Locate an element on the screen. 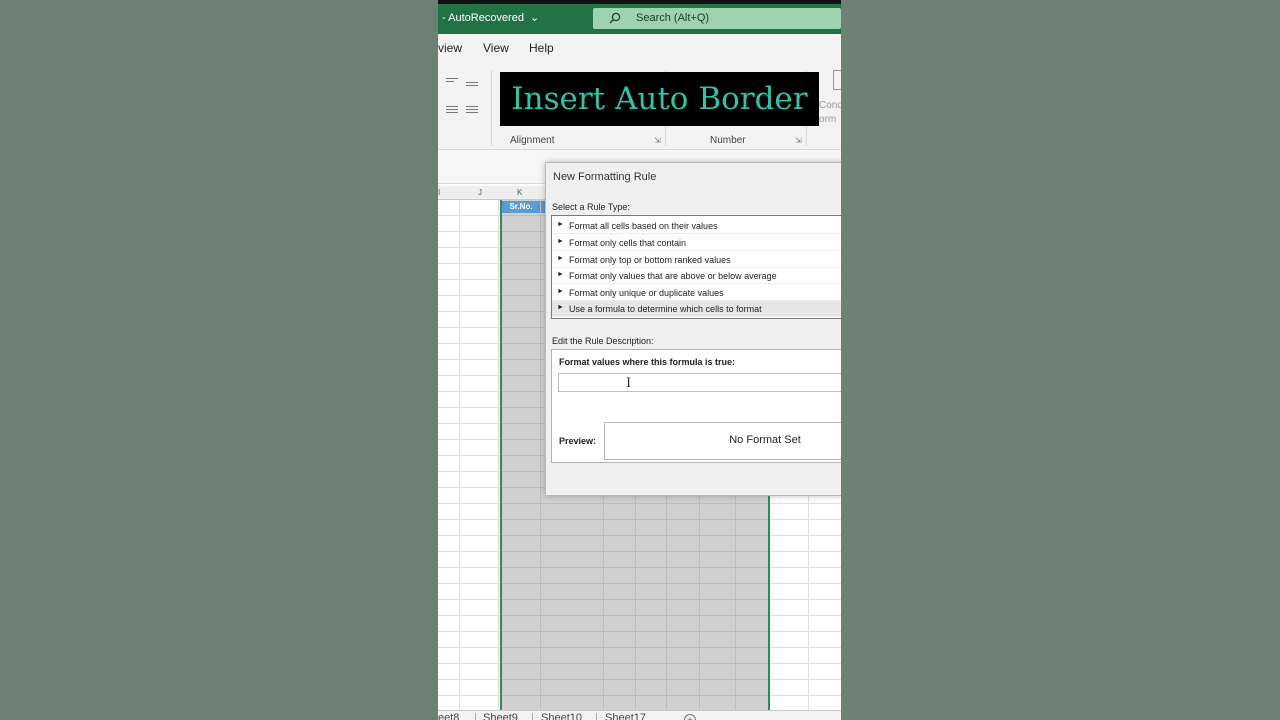  overlay-caption: Insert Auto Border is located at coordinates (659, 99).